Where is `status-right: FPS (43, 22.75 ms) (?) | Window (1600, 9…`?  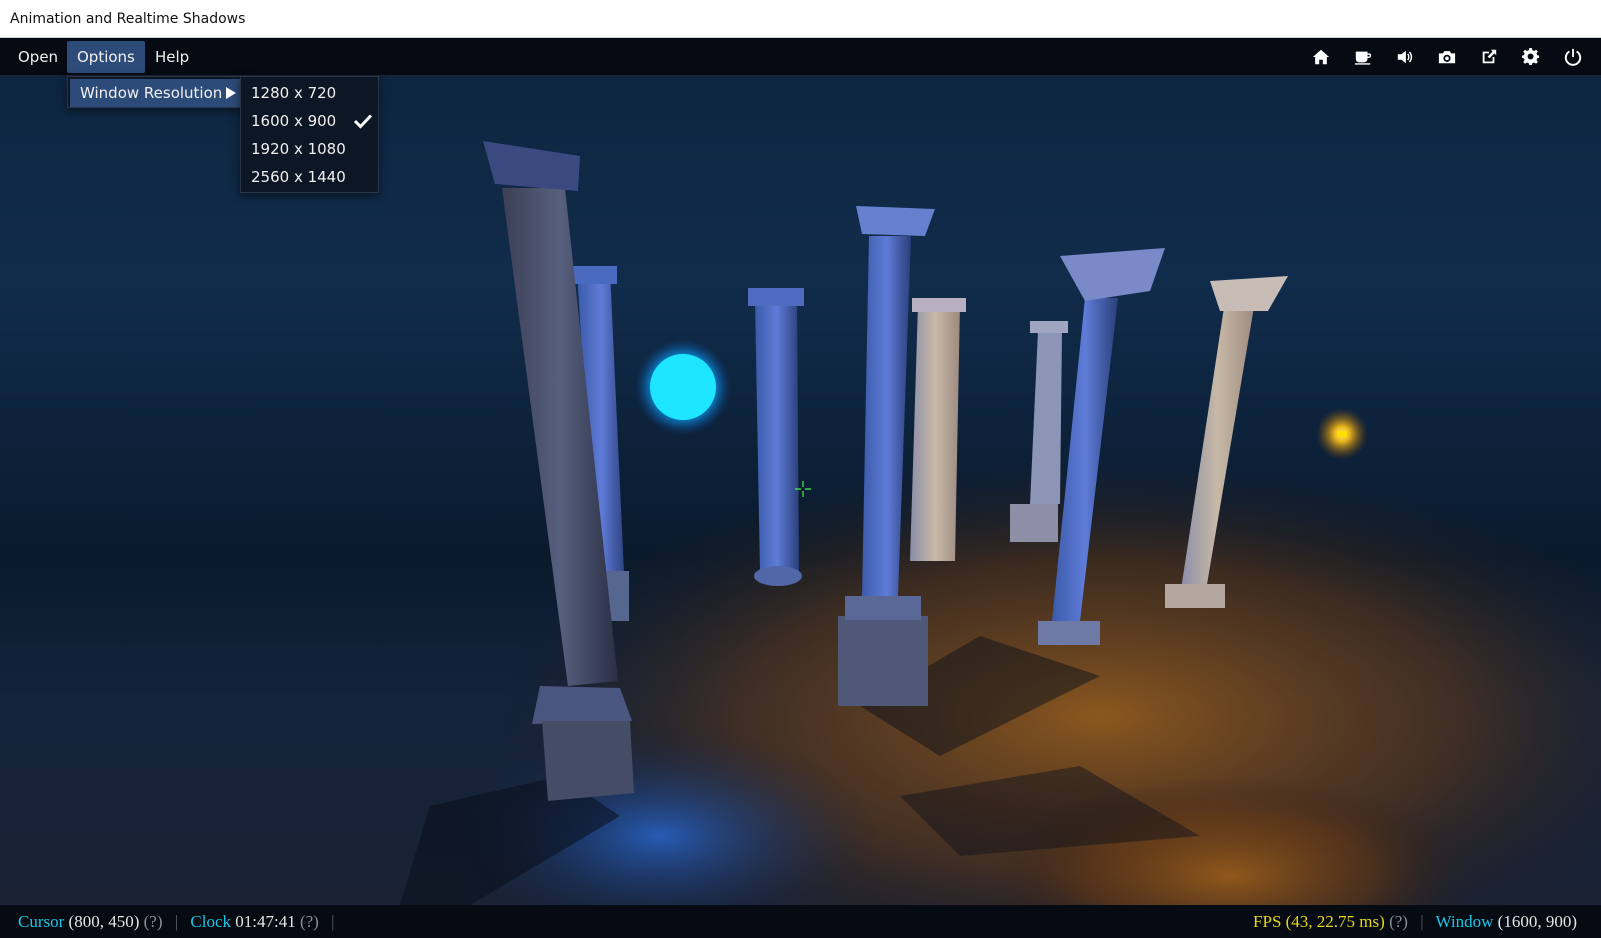 status-right: FPS (43, 22.75 ms) (?) | Window (1600, 9… is located at coordinates (1415, 921).